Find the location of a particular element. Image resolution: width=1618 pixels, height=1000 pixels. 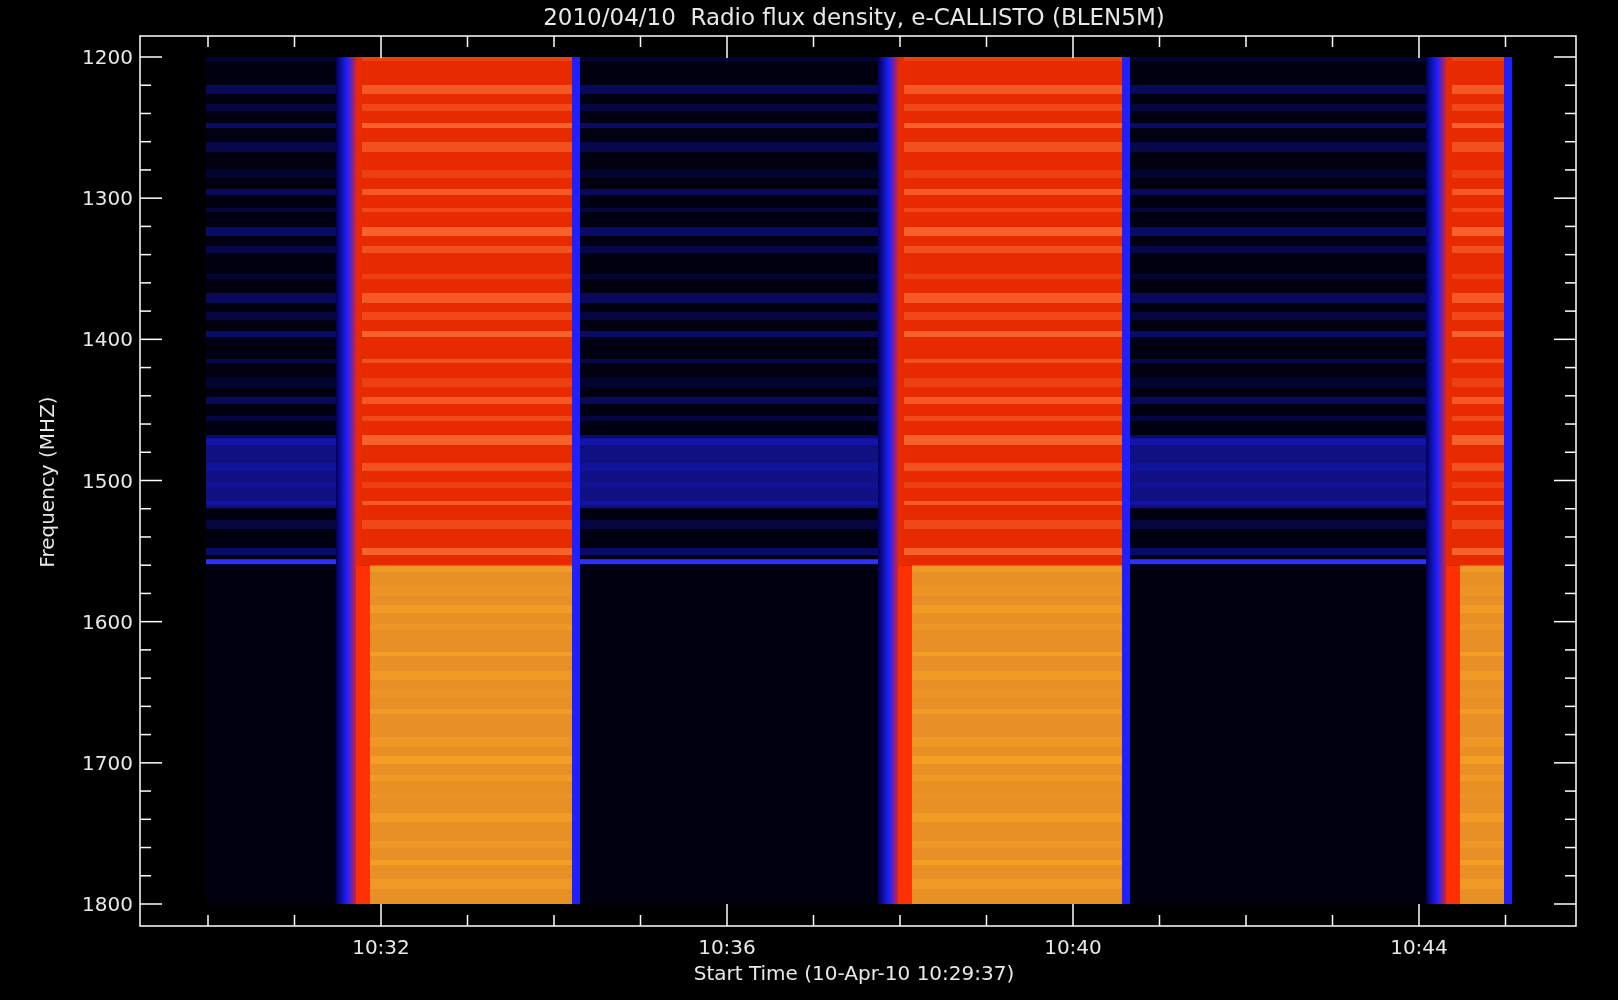

tick-label: 1300 is located at coordinates (107, 198).